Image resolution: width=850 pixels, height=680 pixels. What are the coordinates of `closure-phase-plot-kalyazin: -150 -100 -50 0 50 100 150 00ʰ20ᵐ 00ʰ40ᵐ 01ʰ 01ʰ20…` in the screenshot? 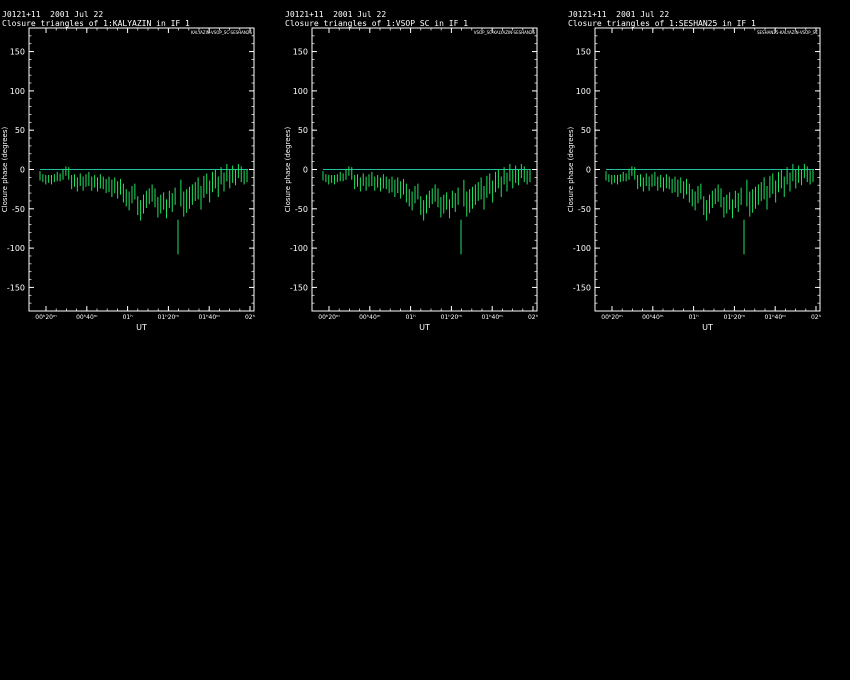 It's located at (128, 179).